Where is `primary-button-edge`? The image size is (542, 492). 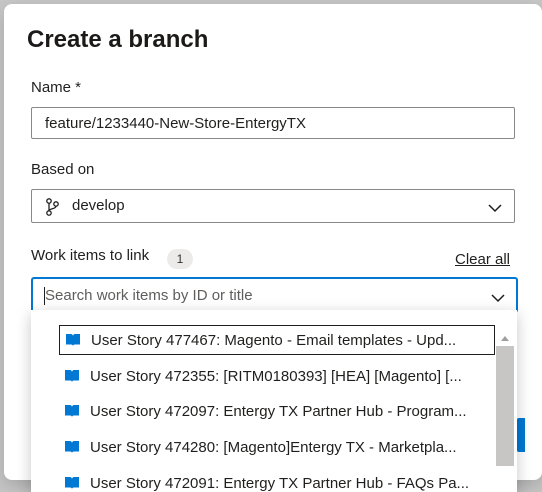 primary-button-edge is located at coordinates (521, 435).